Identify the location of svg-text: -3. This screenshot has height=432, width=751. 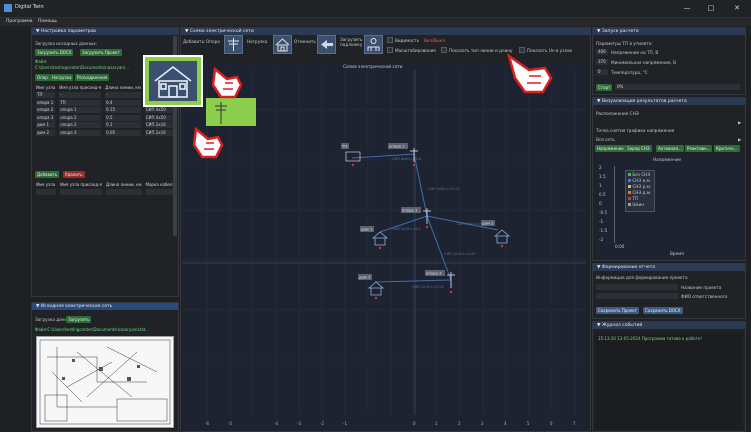
(299, 423).